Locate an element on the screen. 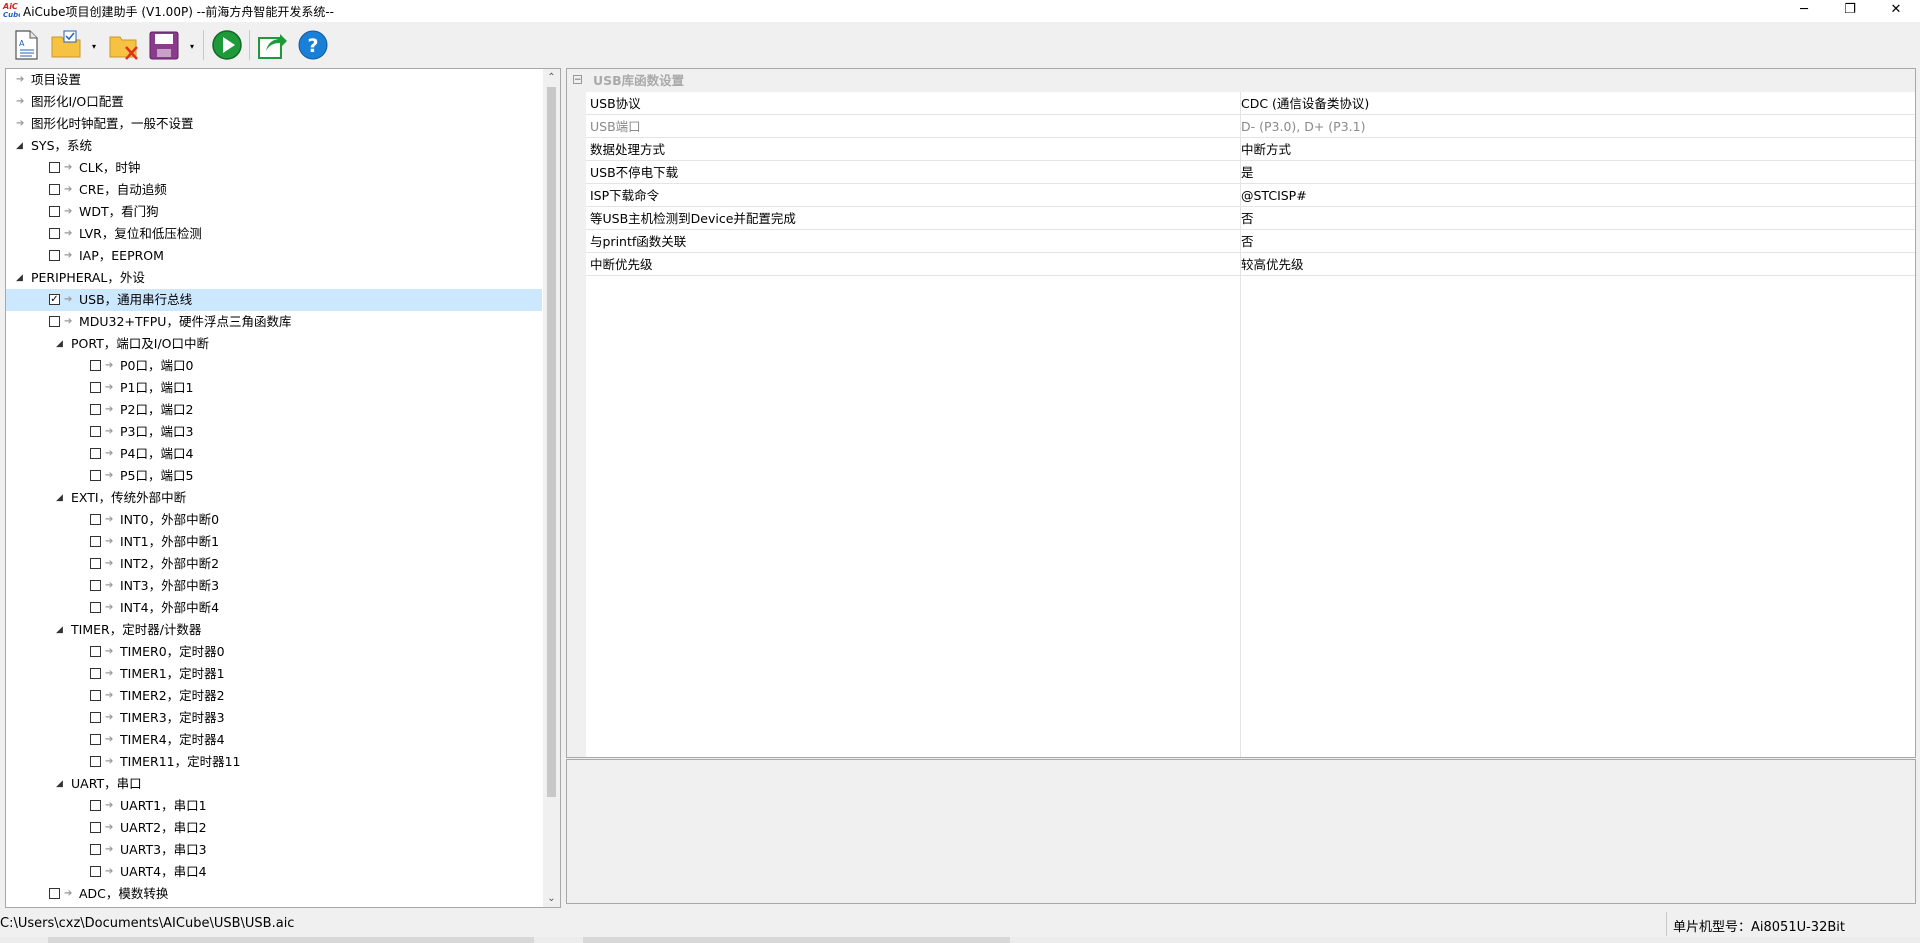  tree-item: ◢ PORT，端口及I/O口中断 is located at coordinates (274, 344).